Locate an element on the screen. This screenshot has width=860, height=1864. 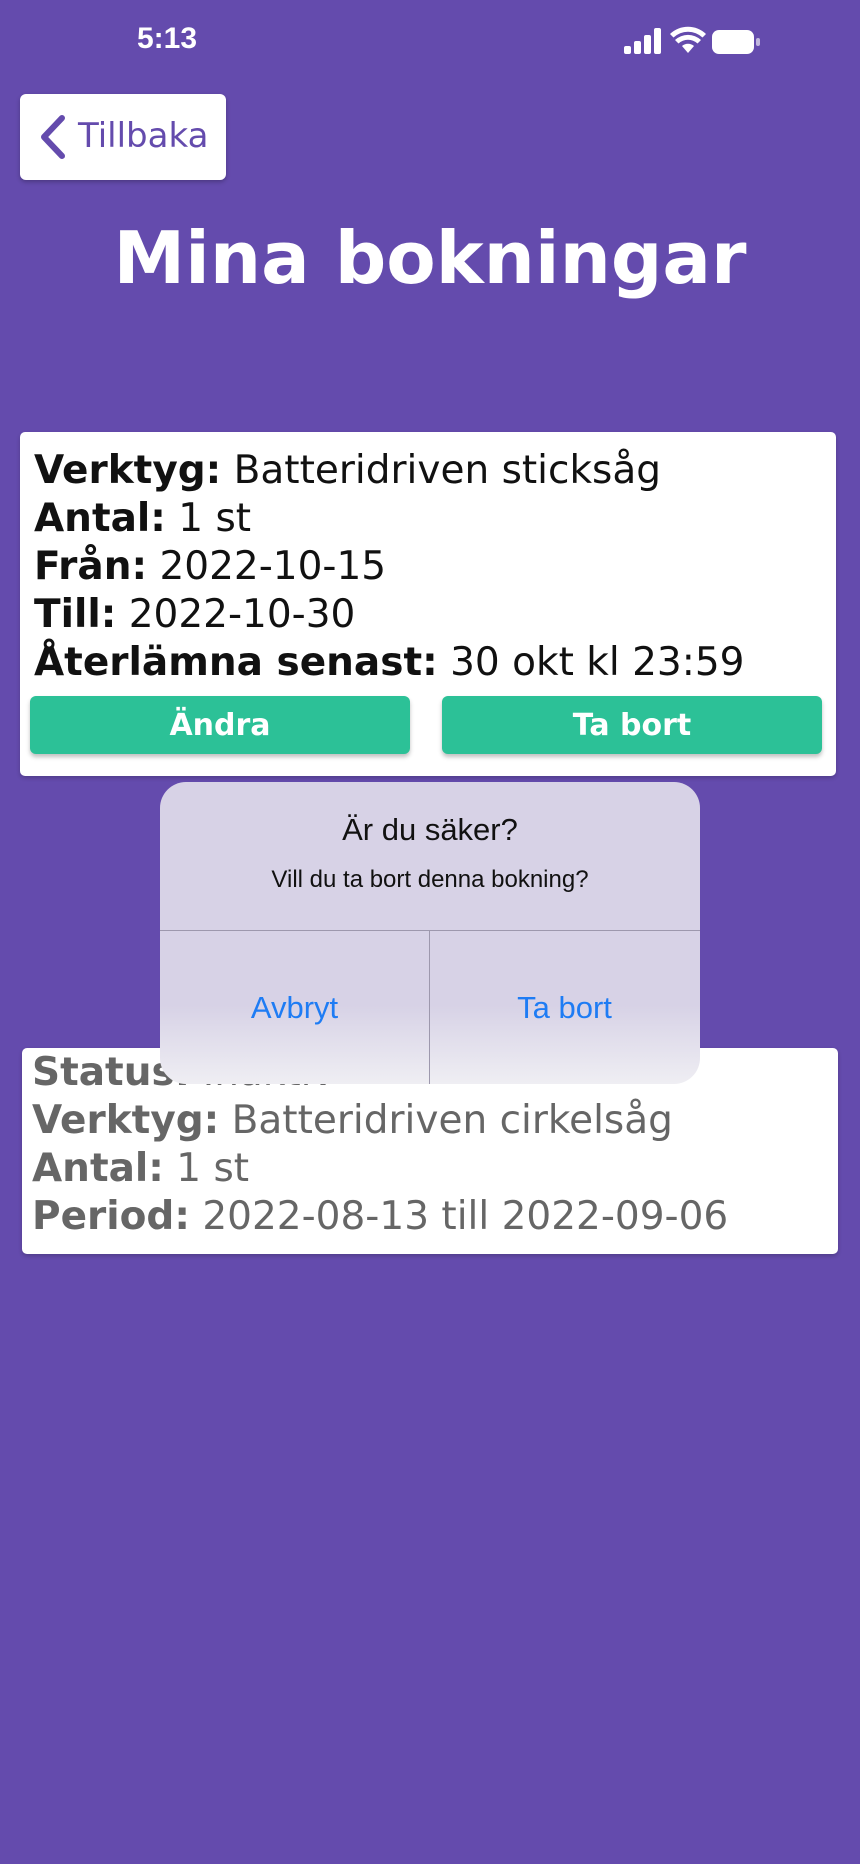
dialog-message: Vill du ta bort denna bokning? is located at coordinates (430, 879).